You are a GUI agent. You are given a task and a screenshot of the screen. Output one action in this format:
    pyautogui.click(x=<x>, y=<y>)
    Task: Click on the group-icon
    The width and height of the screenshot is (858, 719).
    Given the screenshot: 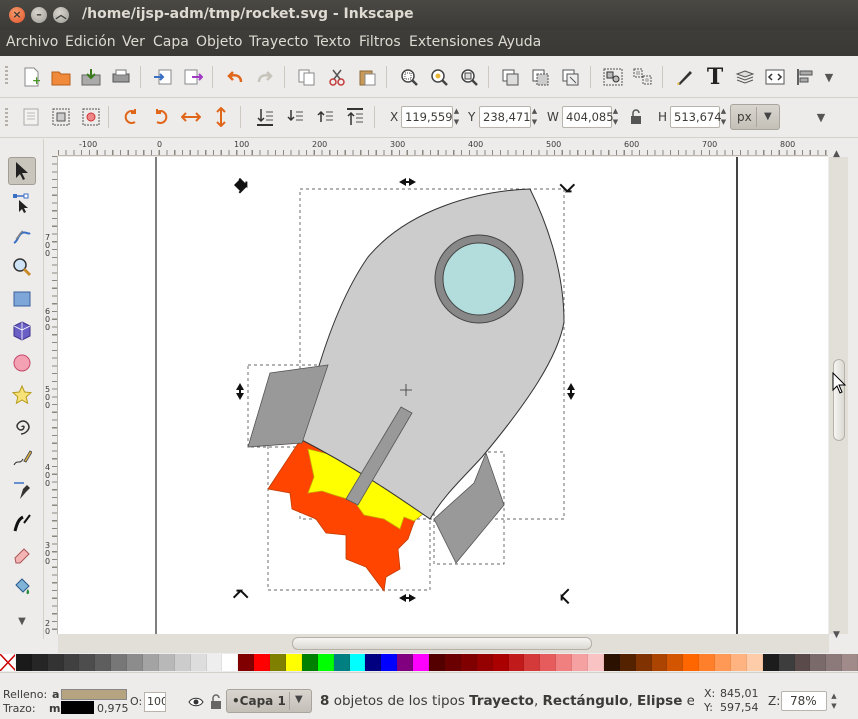 What is the action you would take?
    pyautogui.click(x=613, y=77)
    